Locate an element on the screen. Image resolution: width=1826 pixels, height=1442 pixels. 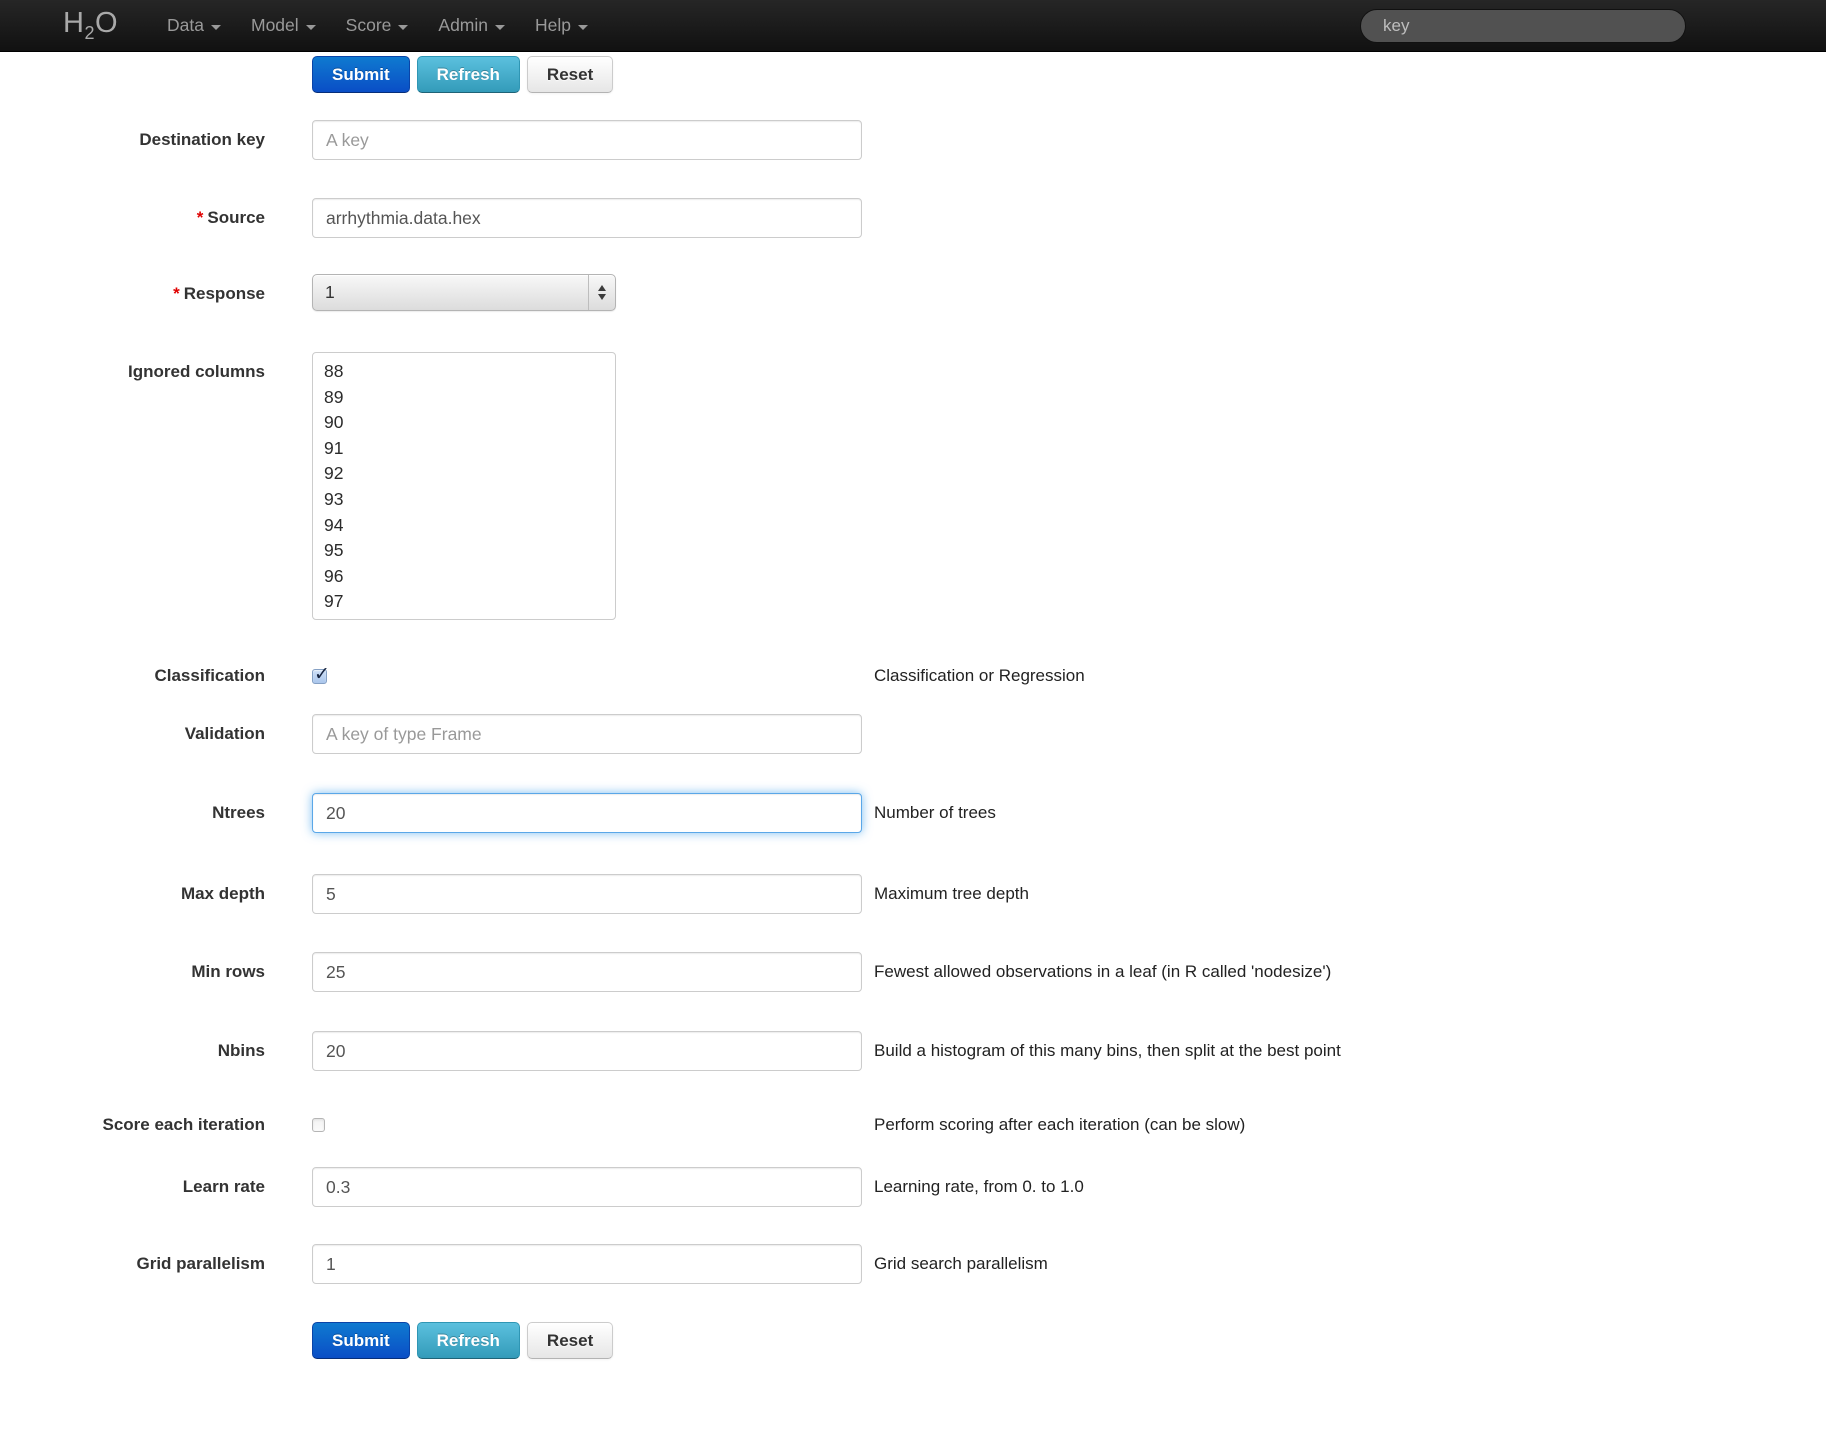
classification-label: Classification is located at coordinates (209, 675).